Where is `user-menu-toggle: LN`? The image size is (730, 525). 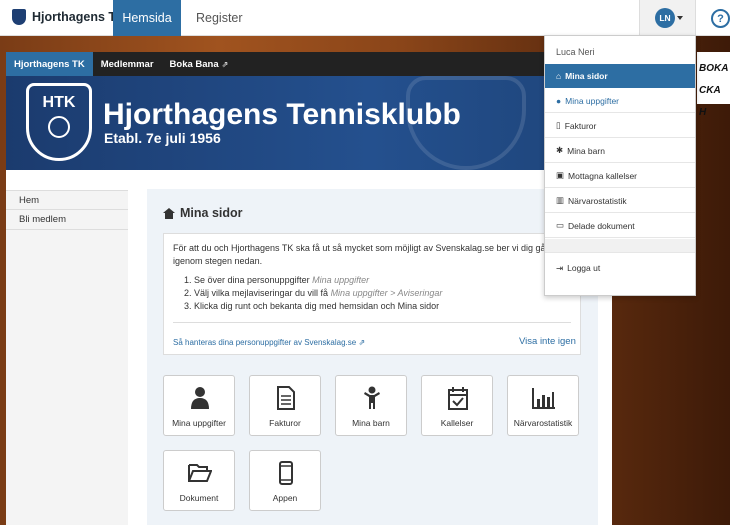
user-menu-toggle: LN is located at coordinates (667, 18).